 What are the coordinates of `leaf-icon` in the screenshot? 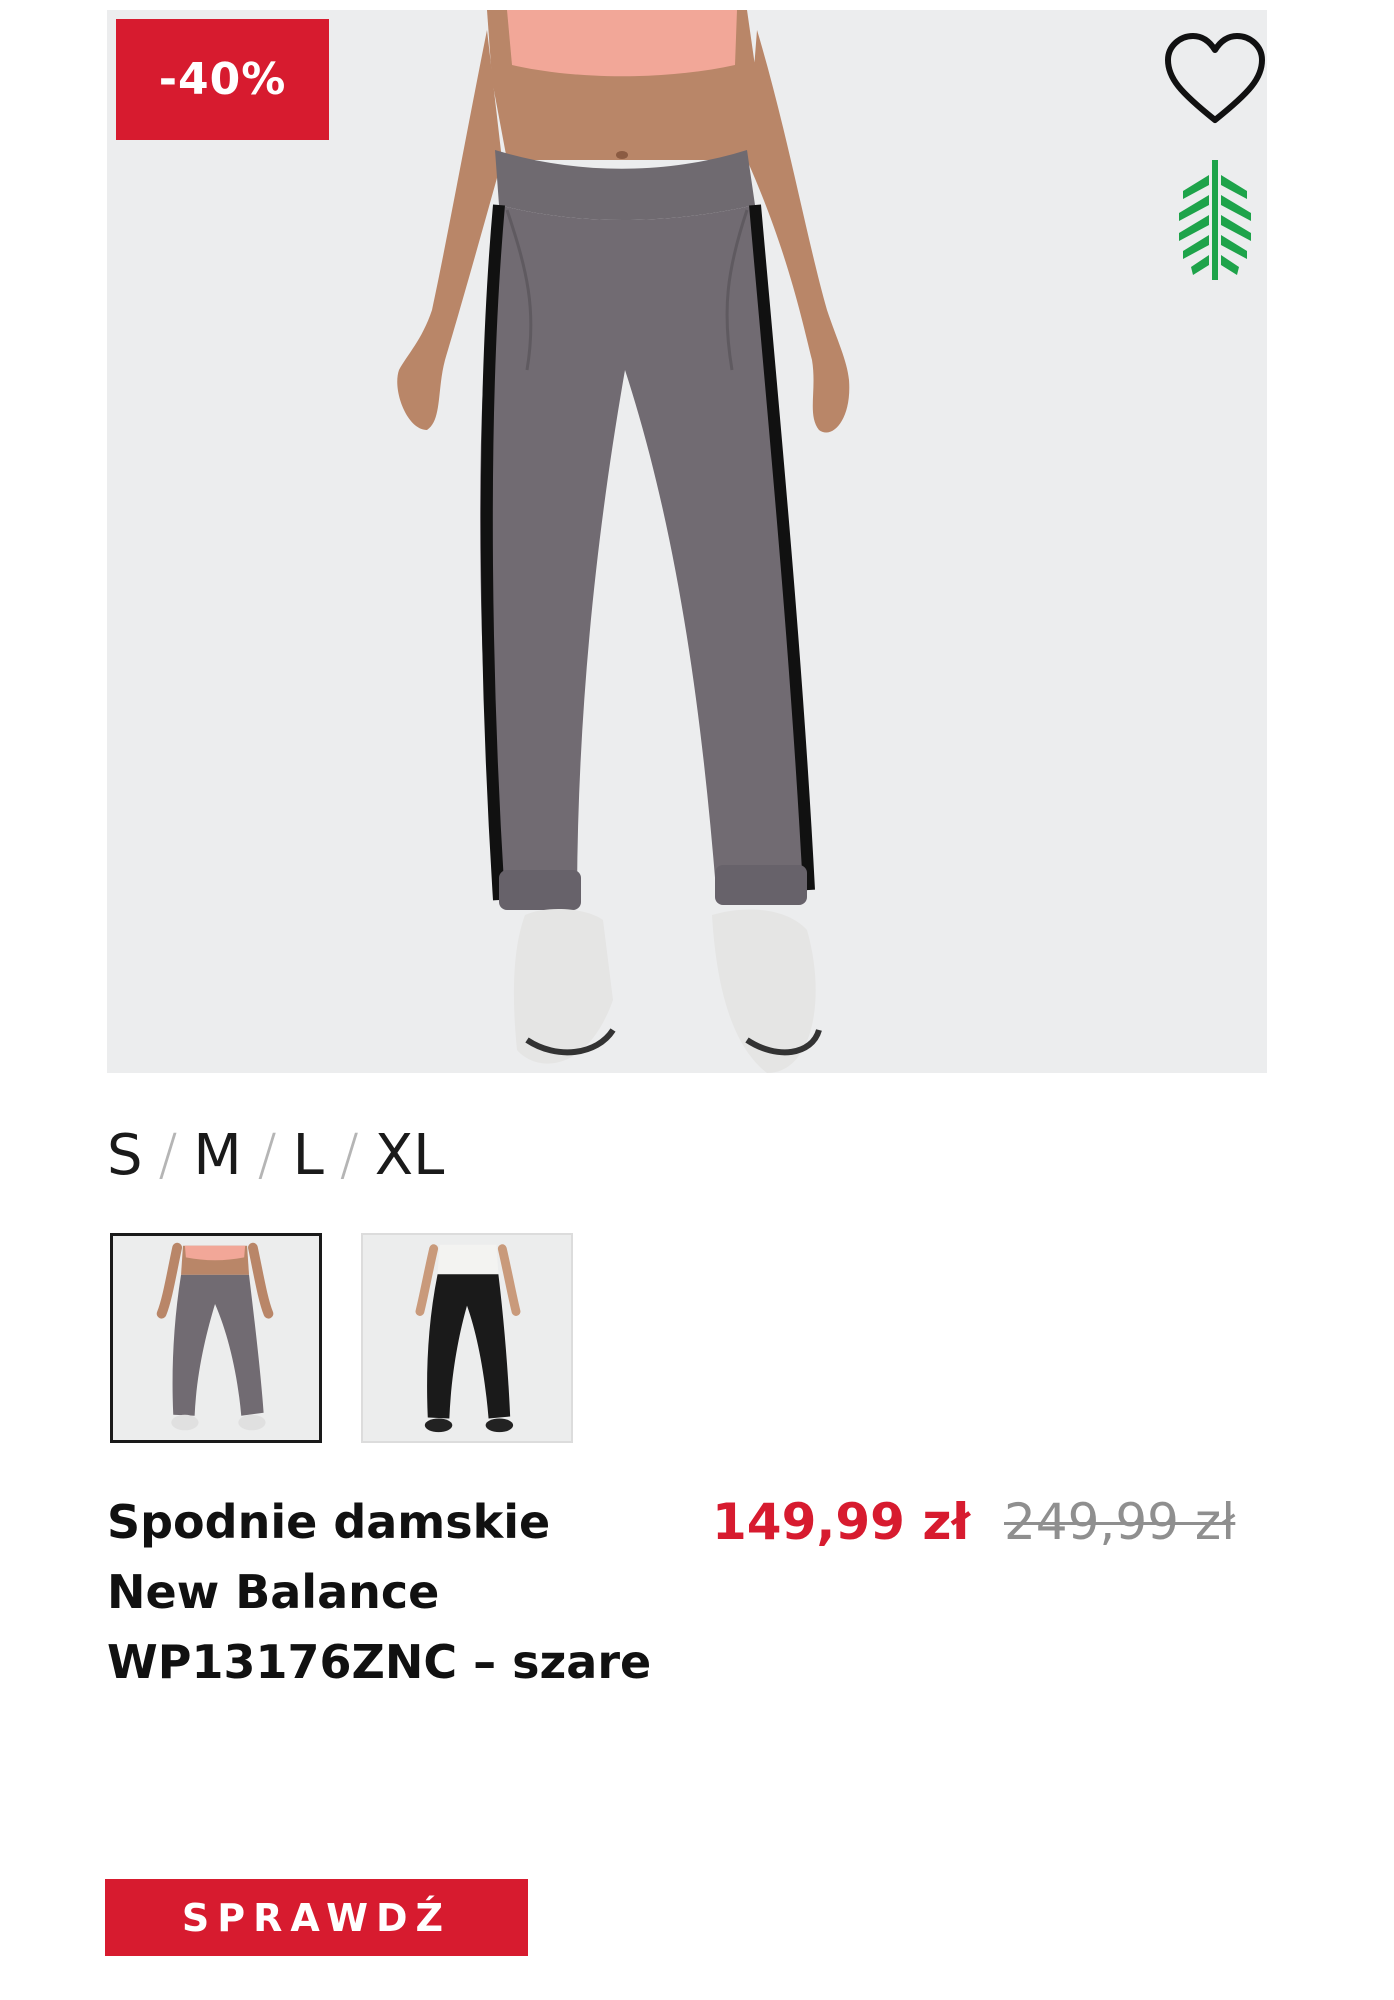 It's located at (1215, 220).